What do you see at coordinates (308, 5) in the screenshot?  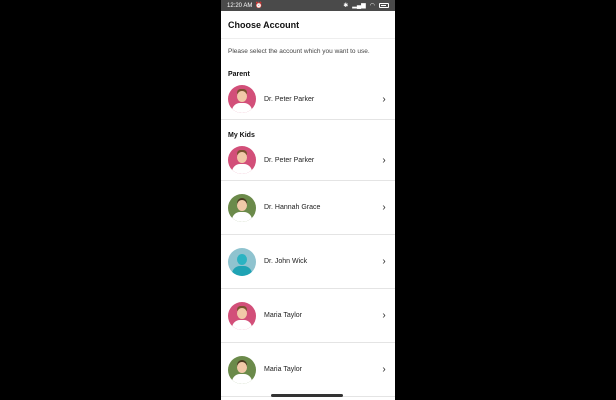 I see `status-bar: 12:20 AM ⏰ ✱ ▂▄▆ ◠` at bounding box center [308, 5].